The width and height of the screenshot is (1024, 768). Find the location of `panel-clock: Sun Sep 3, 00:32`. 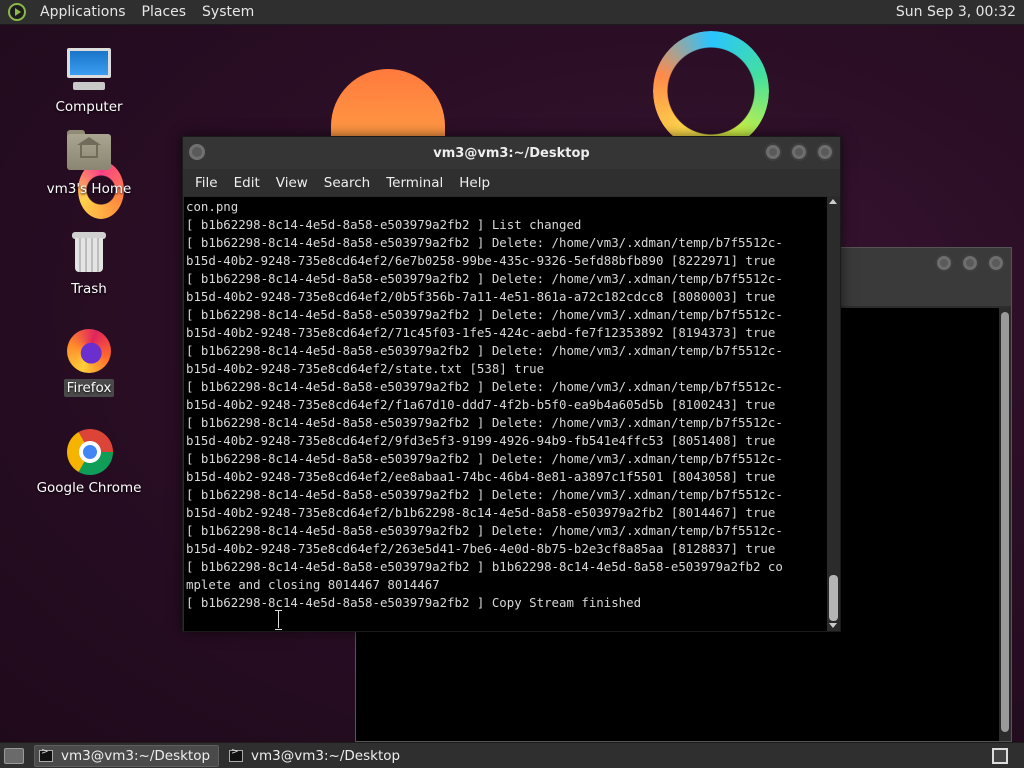

panel-clock: Sun Sep 3, 00:32 is located at coordinates (960, 12).